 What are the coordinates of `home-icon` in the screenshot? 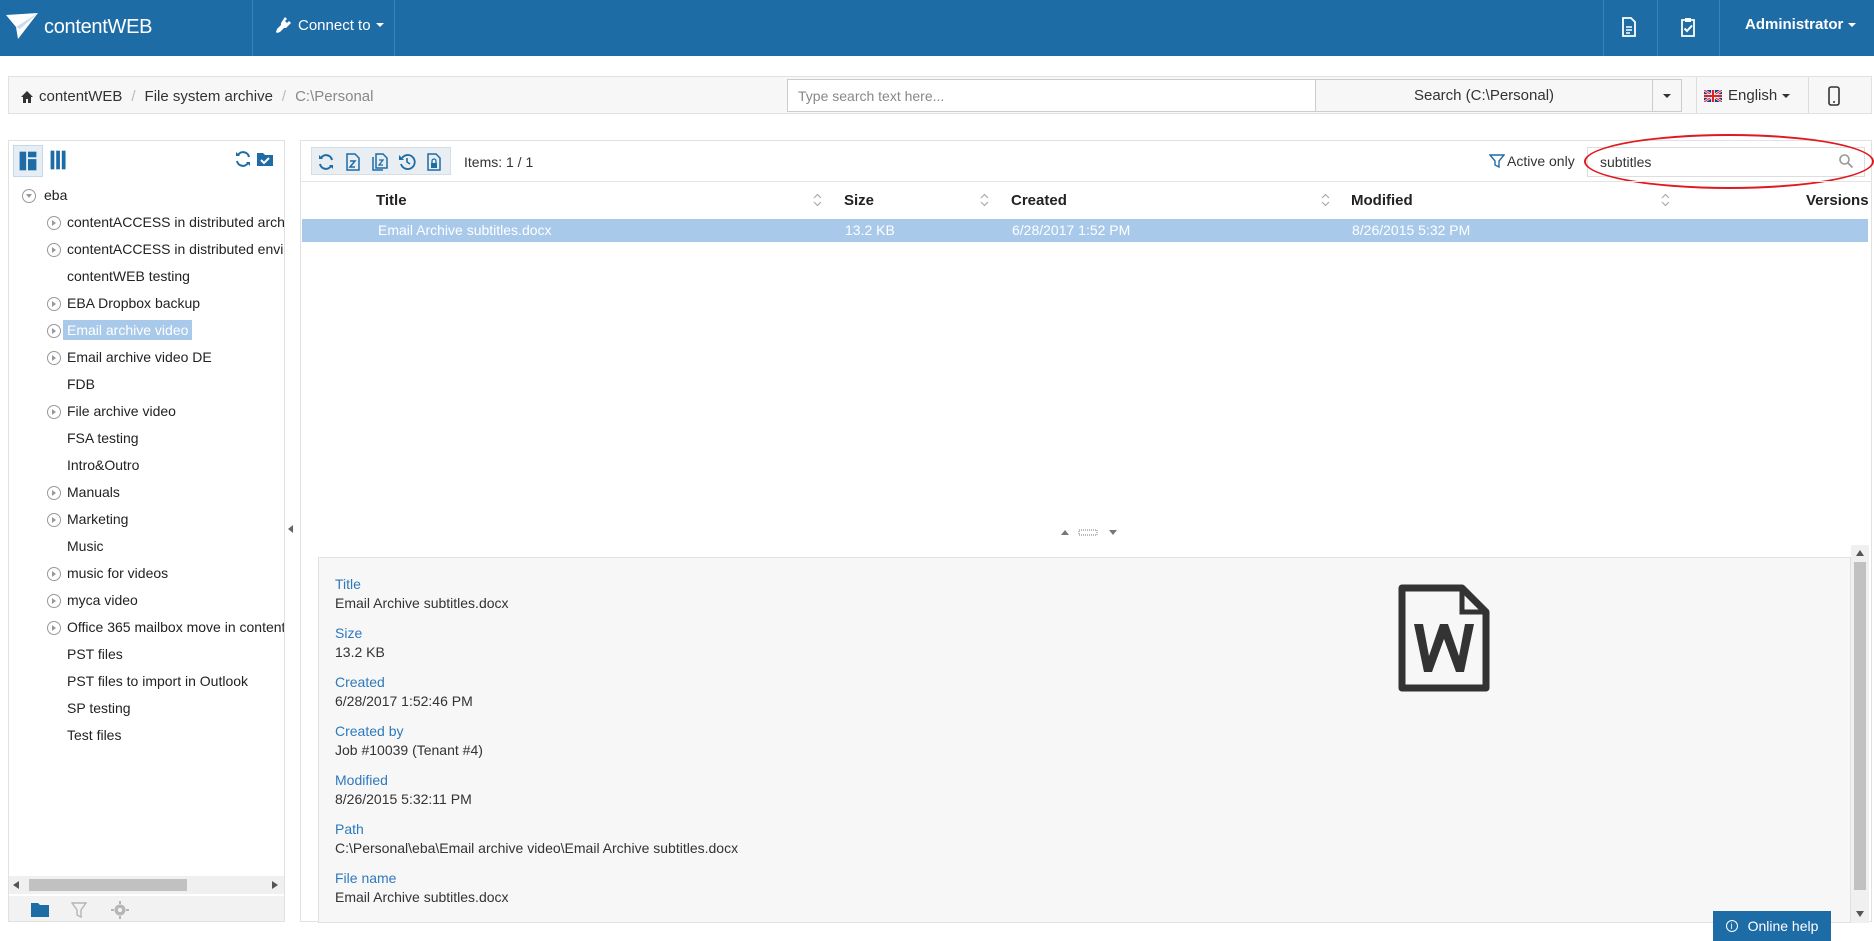 It's located at (27, 96).